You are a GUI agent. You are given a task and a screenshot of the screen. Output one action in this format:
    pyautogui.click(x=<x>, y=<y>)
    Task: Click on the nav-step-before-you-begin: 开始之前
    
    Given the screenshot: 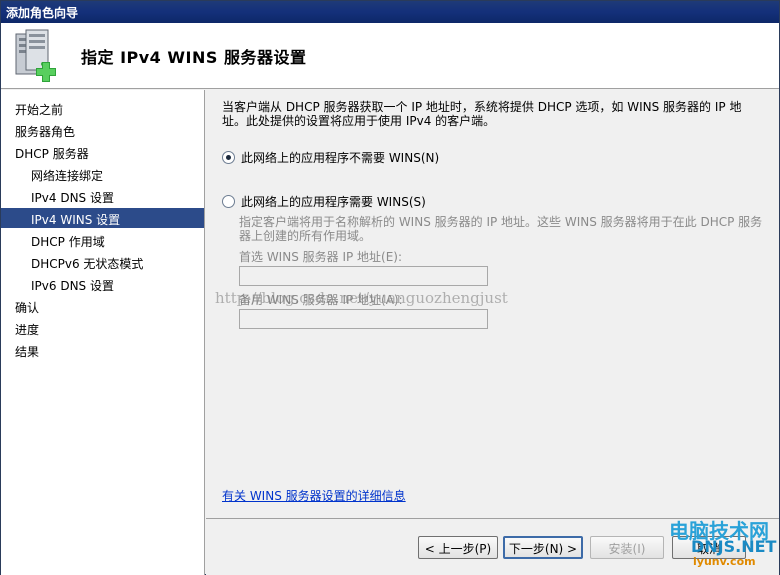 What is the action you would take?
    pyautogui.click(x=102, y=108)
    